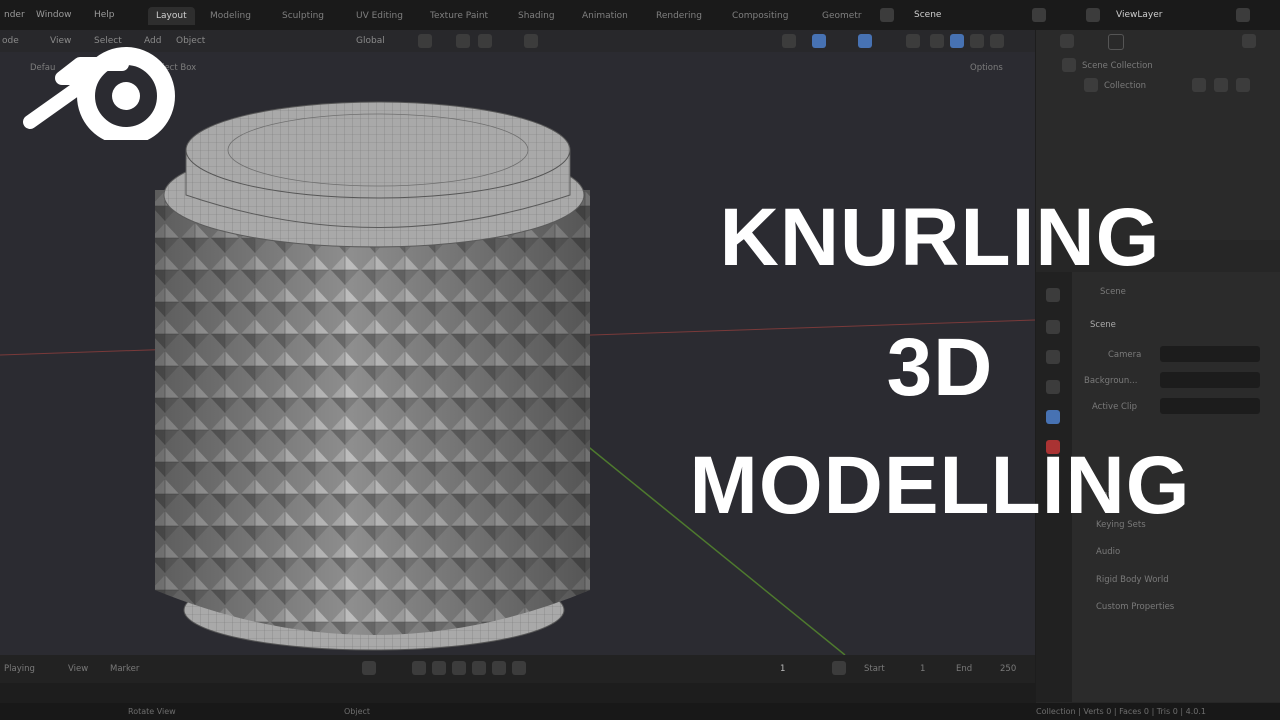  What do you see at coordinates (459, 668) in the screenshot?
I see `play-reverse-icon` at bounding box center [459, 668].